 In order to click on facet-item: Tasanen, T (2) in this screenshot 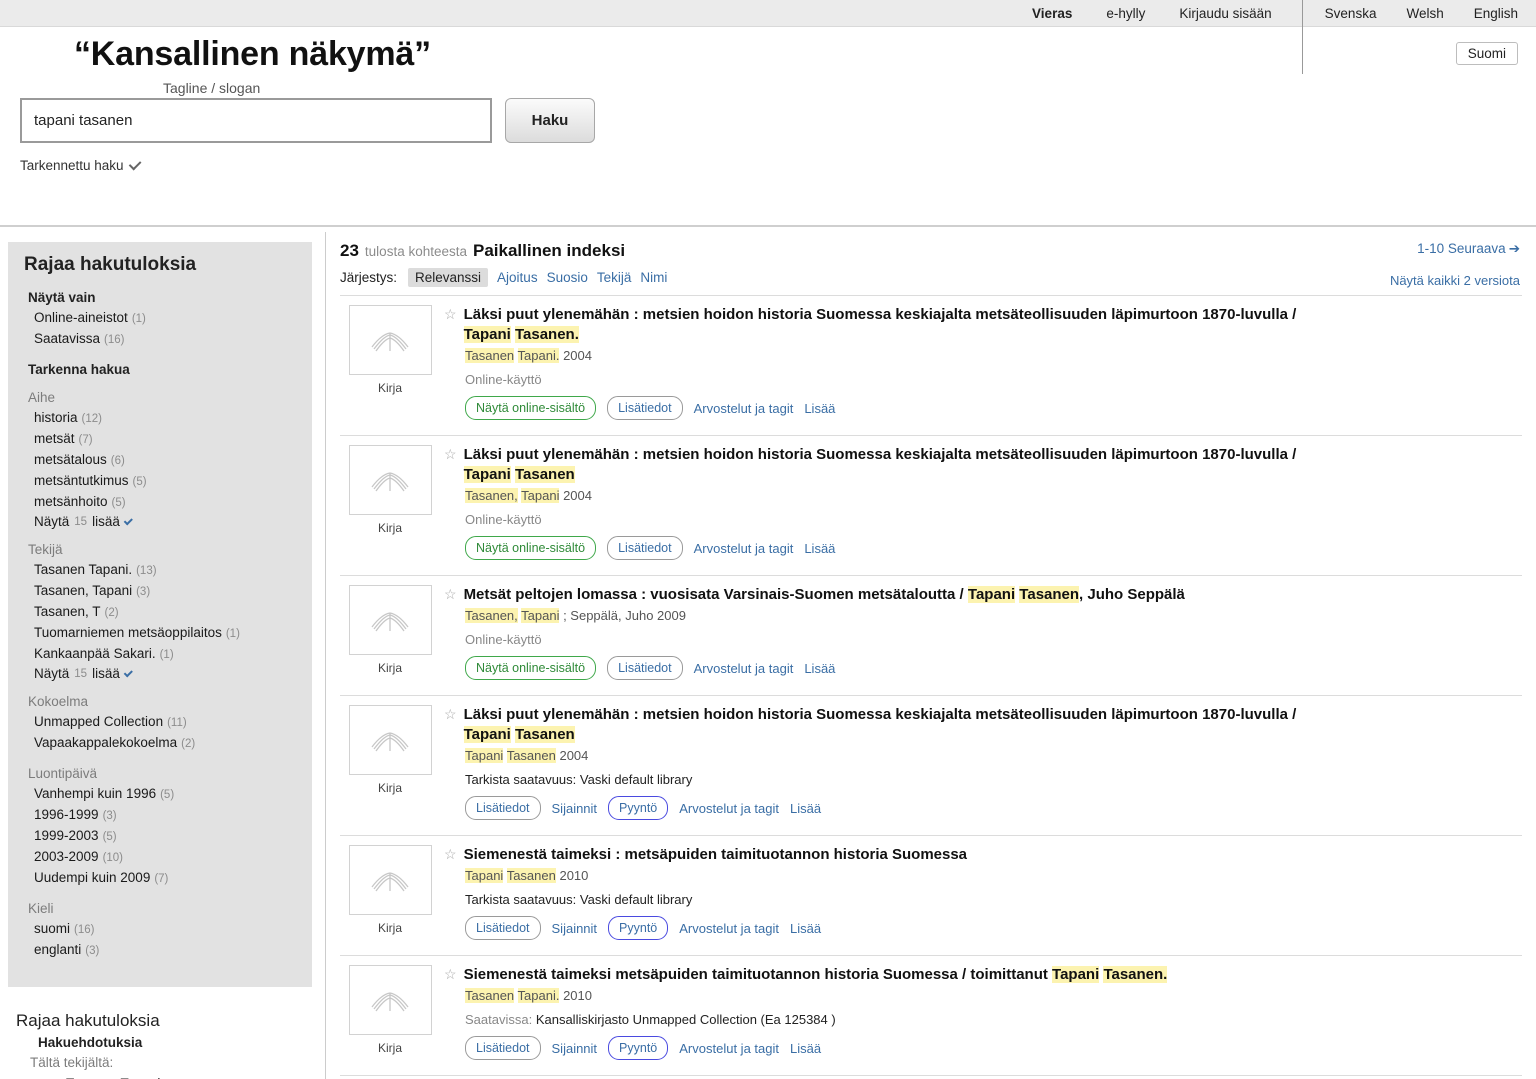, I will do `click(173, 612)`.